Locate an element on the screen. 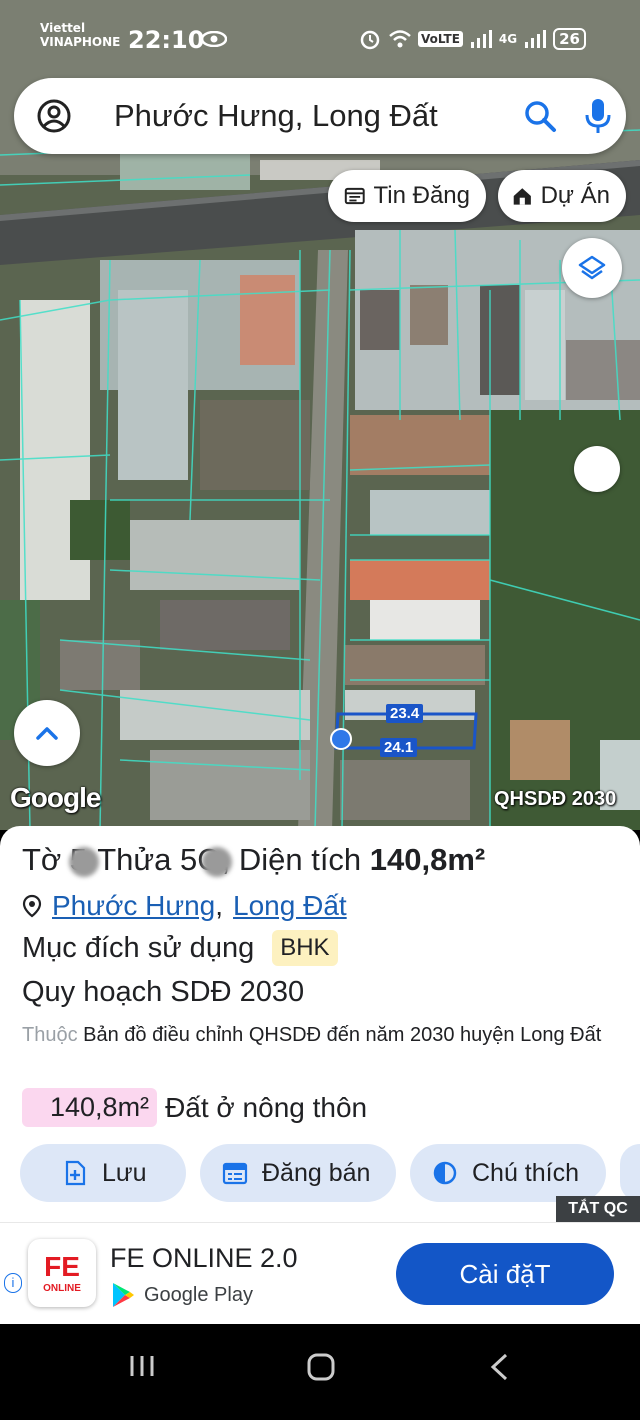 The height and width of the screenshot is (1420, 640). area-label: , Diện tích is located at coordinates (291, 859).